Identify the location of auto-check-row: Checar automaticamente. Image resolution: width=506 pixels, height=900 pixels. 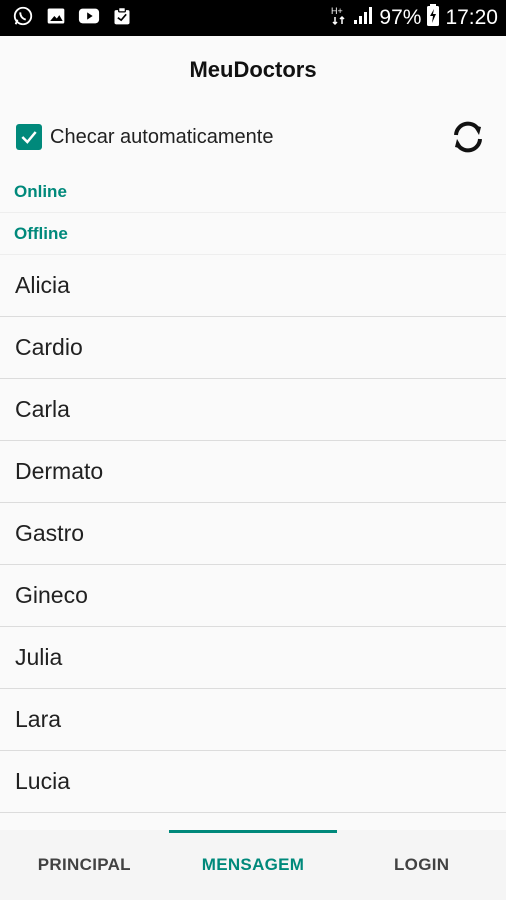
(253, 137).